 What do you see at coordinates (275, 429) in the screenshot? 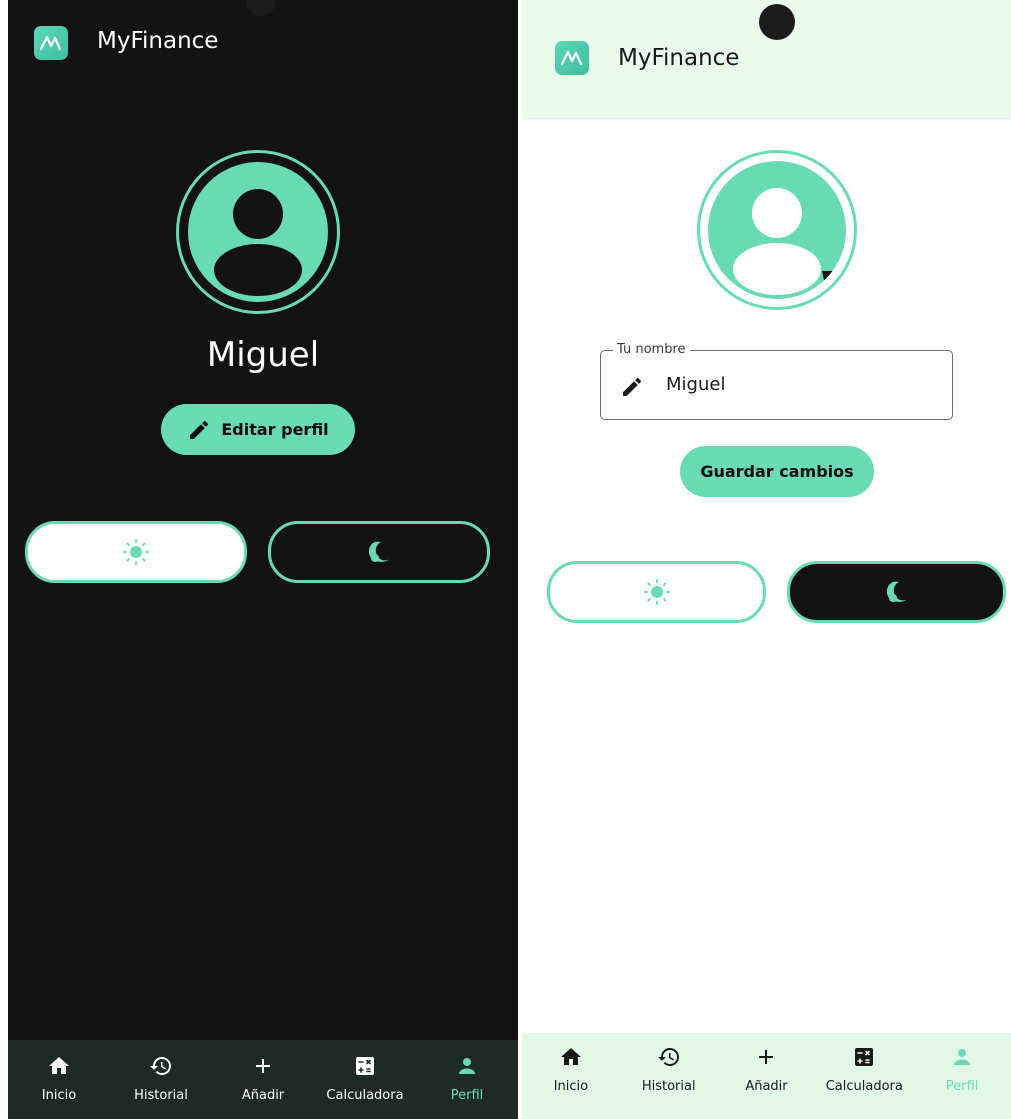
I see `edit-profile-label: Editar perfil` at bounding box center [275, 429].